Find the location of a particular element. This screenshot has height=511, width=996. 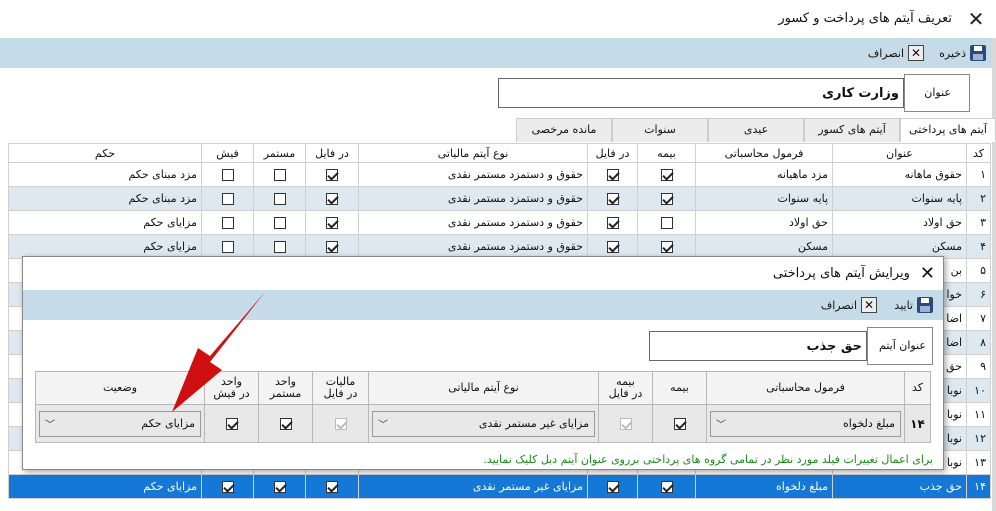

cell-title: پایه سنوات is located at coordinates (899, 198).